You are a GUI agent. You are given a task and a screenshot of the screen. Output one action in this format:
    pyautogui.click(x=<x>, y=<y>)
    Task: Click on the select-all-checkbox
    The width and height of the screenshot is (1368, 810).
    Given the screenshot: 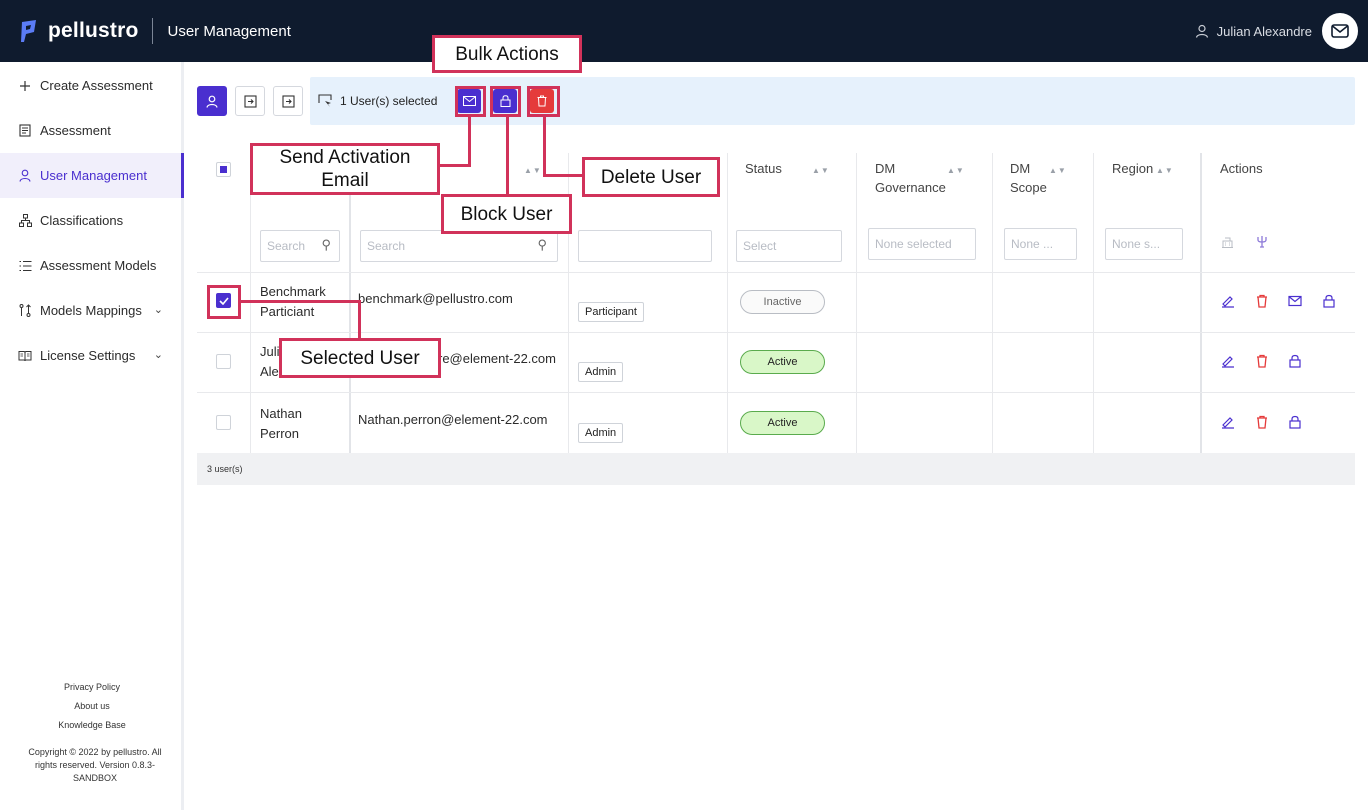 What is the action you would take?
    pyautogui.click(x=223, y=169)
    